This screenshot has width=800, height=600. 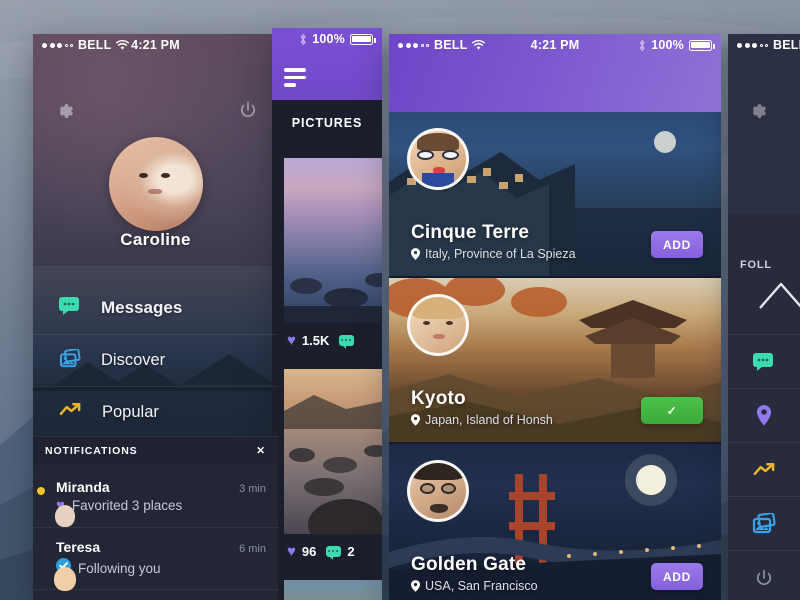 I want to click on picture-stats: ♥ 96 2, so click(x=333, y=551).